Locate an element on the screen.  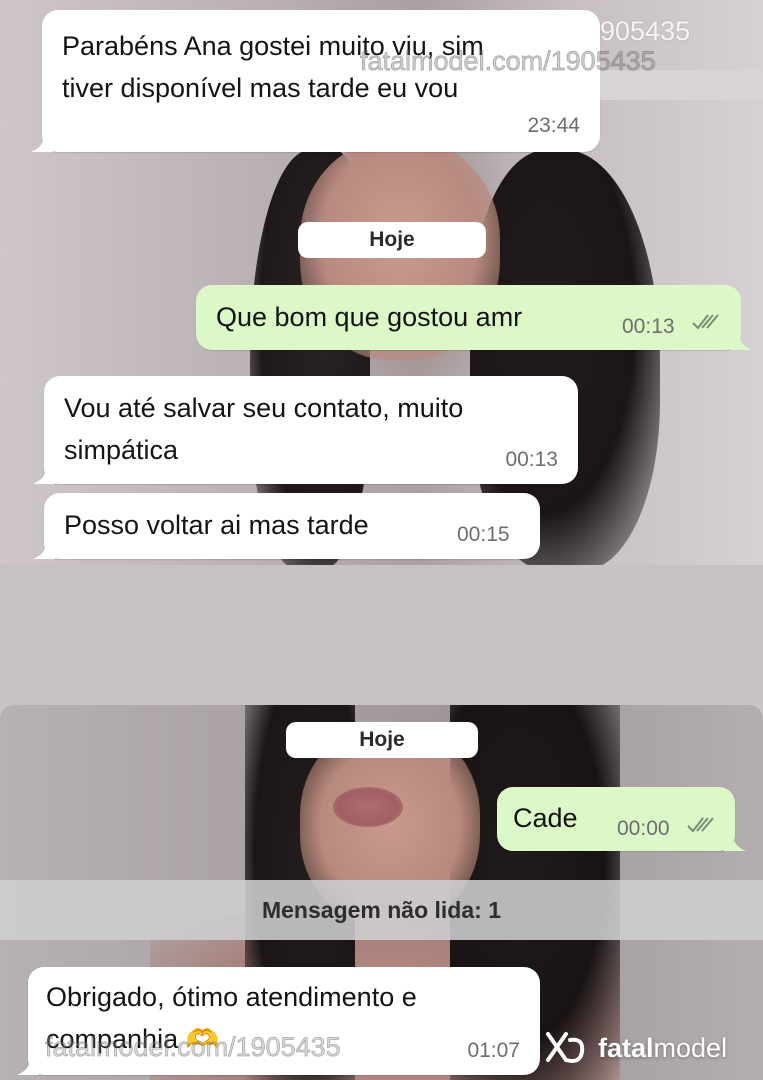
fatalmodel-logo-icon is located at coordinates (565, 1047).